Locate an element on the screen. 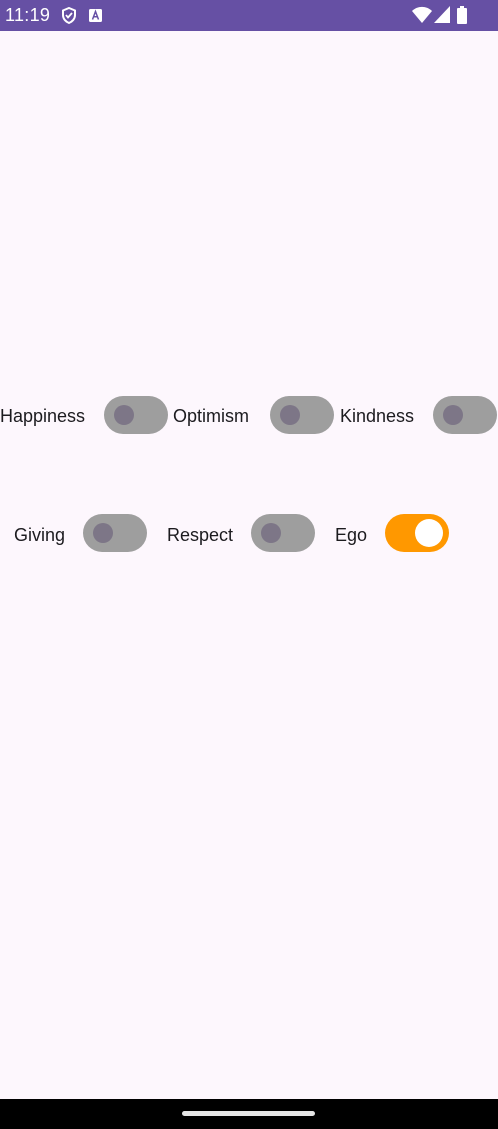 This screenshot has width=498, height=1129. status-bar: 11:19 is located at coordinates (249, 15).